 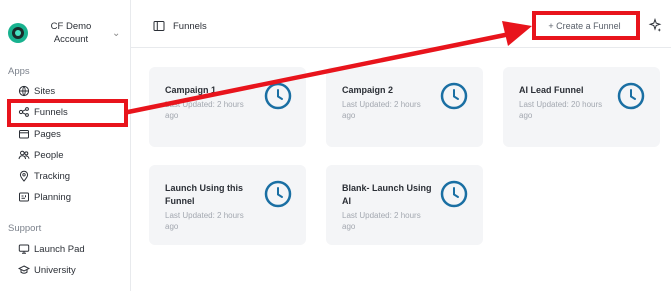 I want to click on sidebar-item-label: University, so click(x=55, y=270).